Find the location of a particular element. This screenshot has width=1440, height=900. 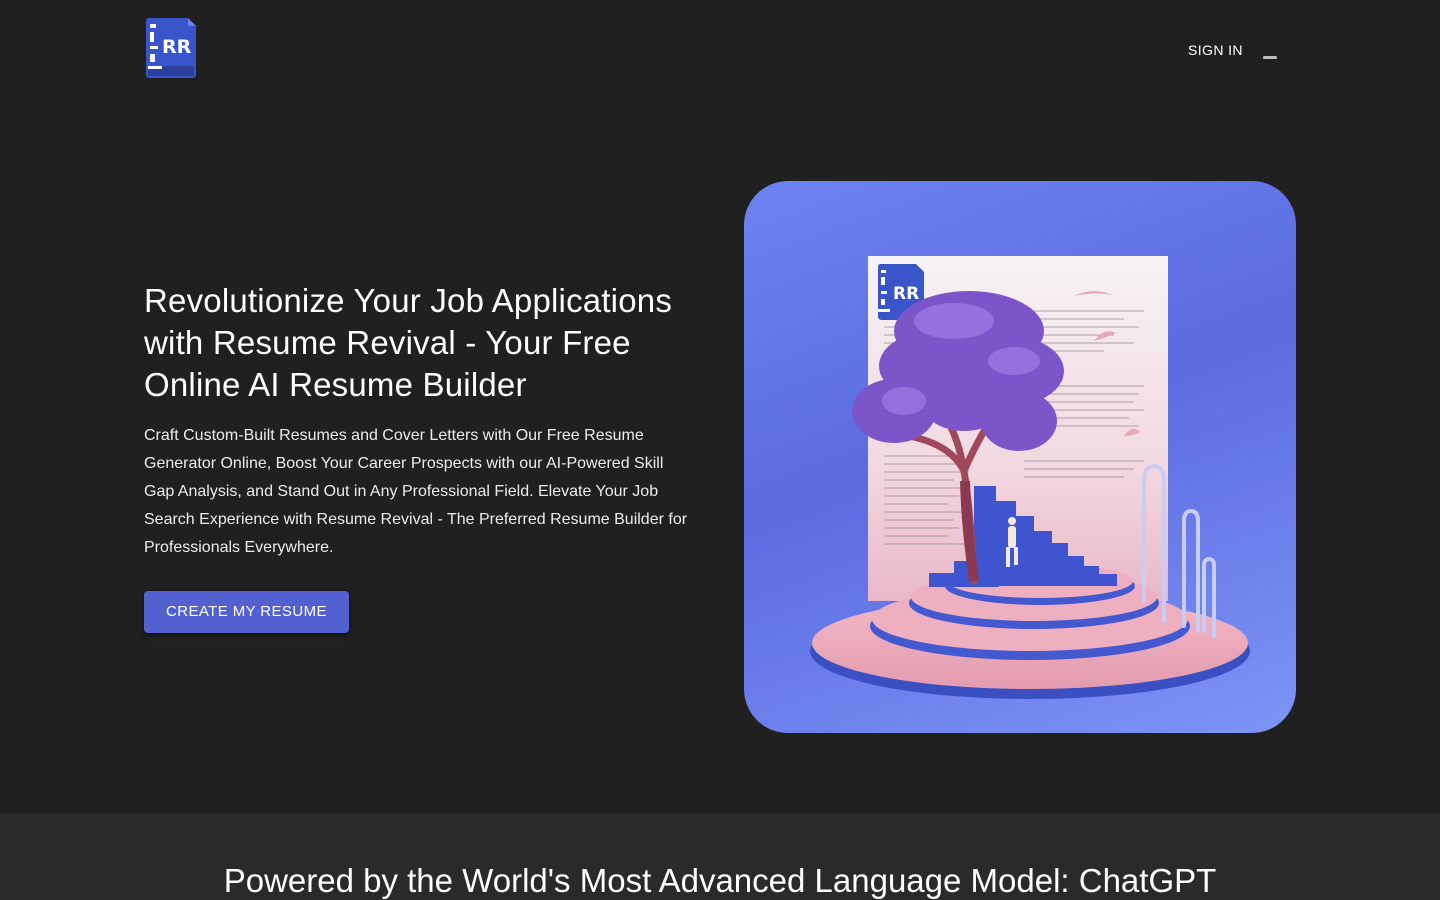

theme-toggle-button is located at coordinates (1270, 50).